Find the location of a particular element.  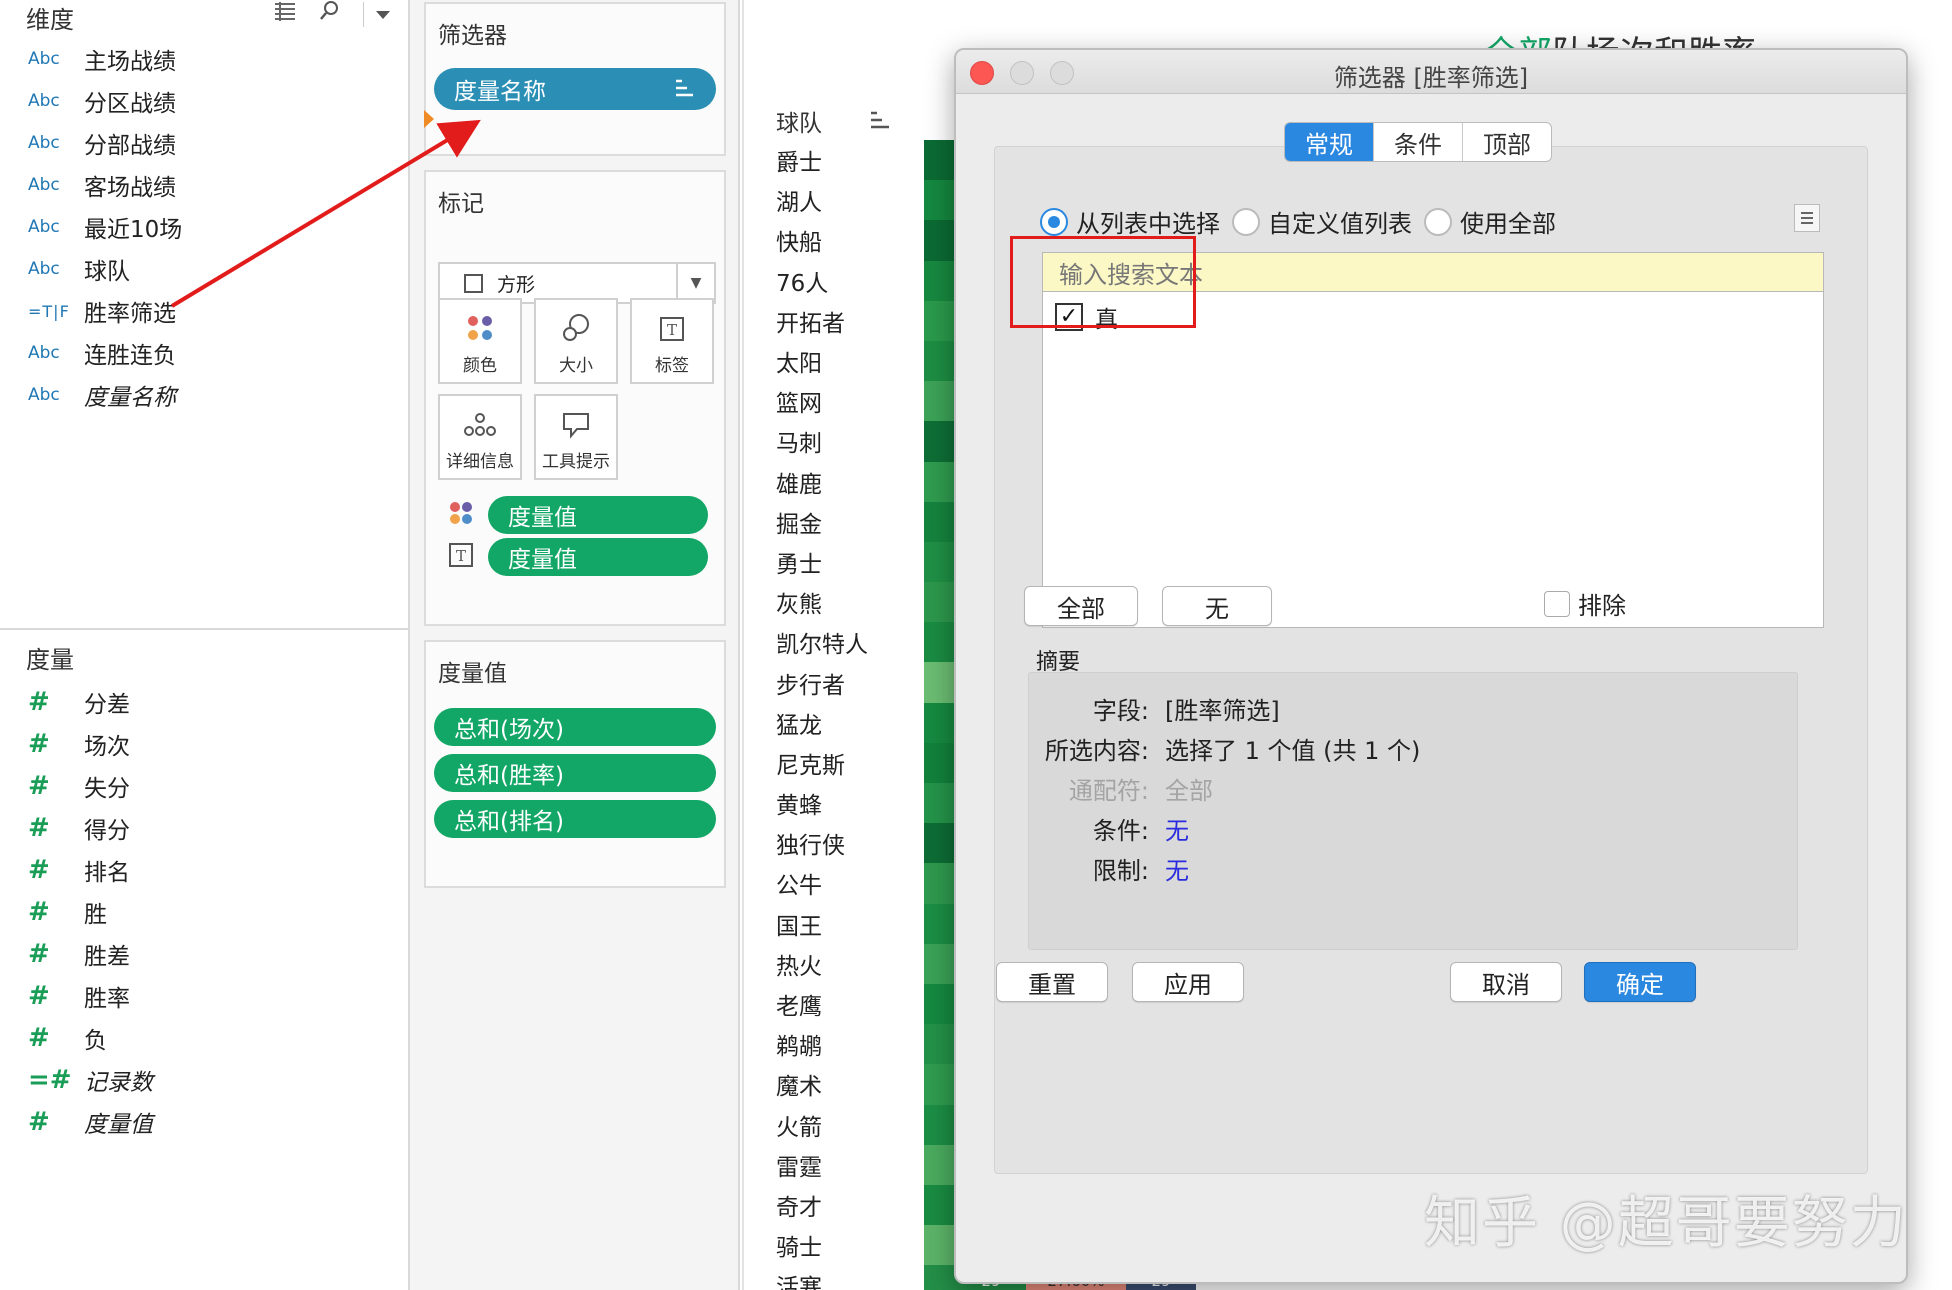

radio-select-from-list: 从列表中选择 is located at coordinates (1130, 221).